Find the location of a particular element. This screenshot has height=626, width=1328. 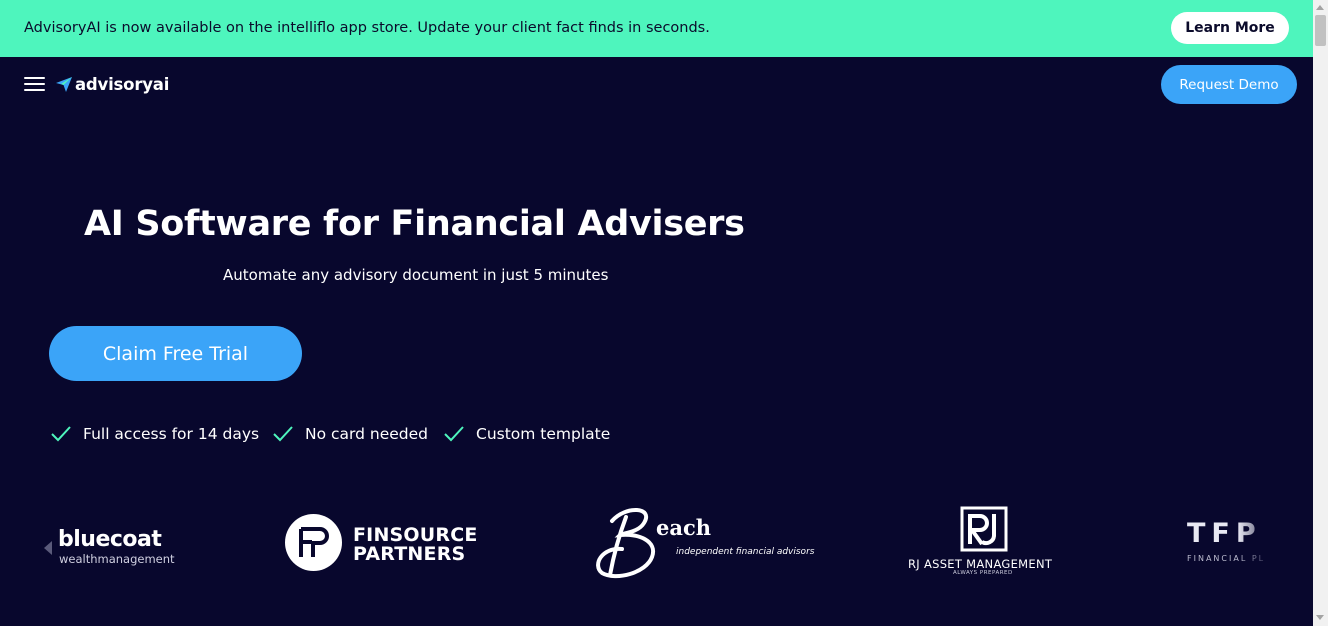

logo-text: advisoryai is located at coordinates (122, 84).